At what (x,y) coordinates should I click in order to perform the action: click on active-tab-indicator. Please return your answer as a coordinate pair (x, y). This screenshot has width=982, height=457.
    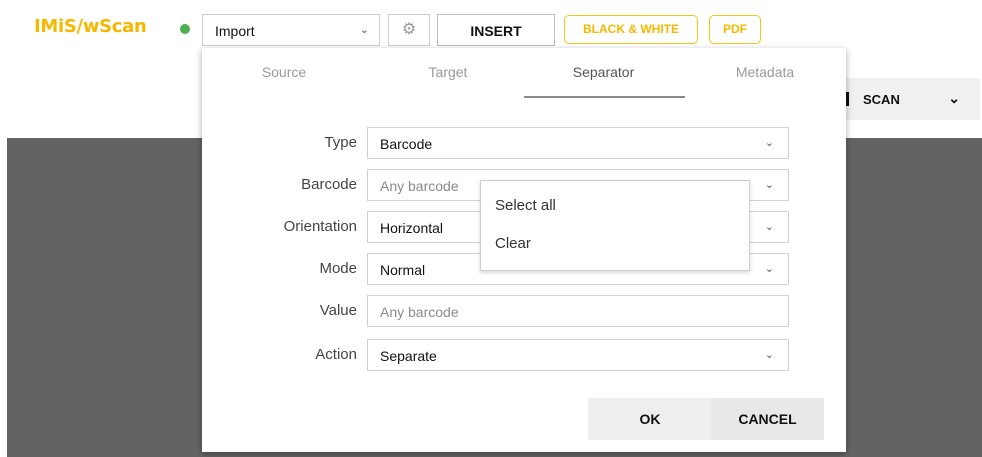
    Looking at the image, I should click on (604, 97).